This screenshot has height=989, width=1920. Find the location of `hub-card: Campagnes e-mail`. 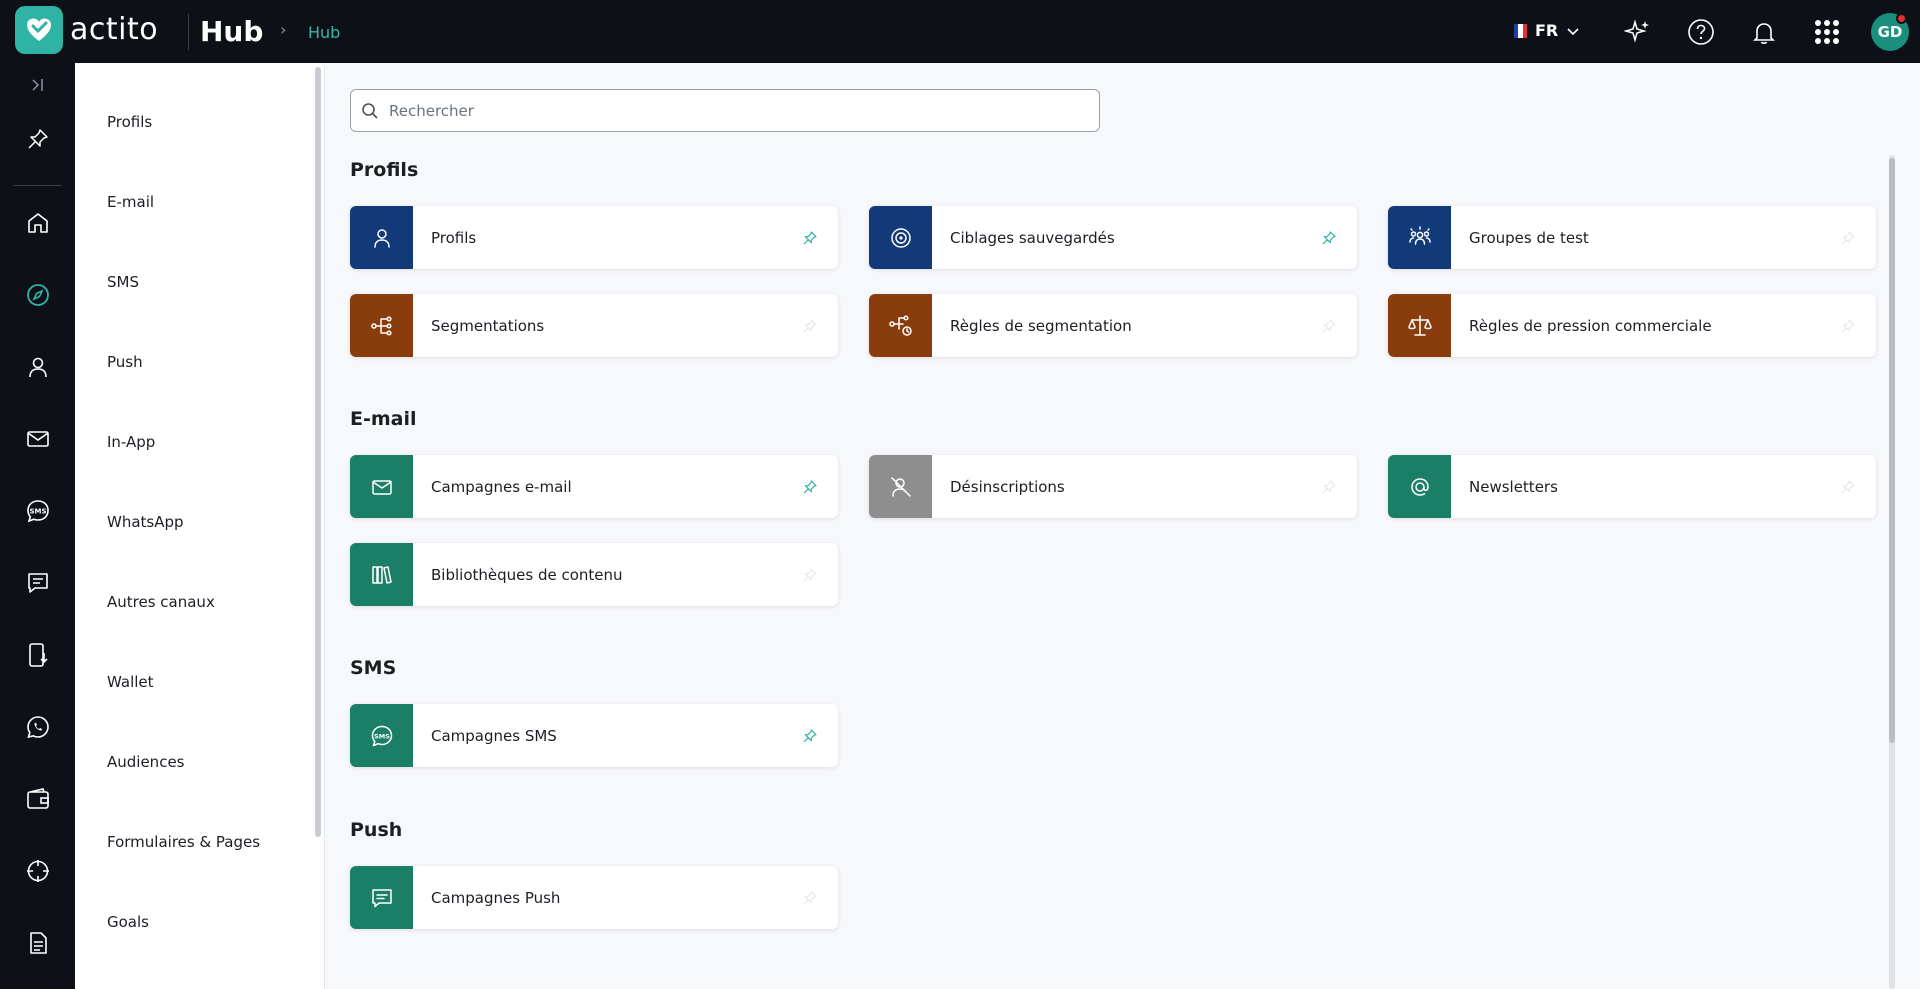

hub-card: Campagnes e-mail is located at coordinates (594, 486).